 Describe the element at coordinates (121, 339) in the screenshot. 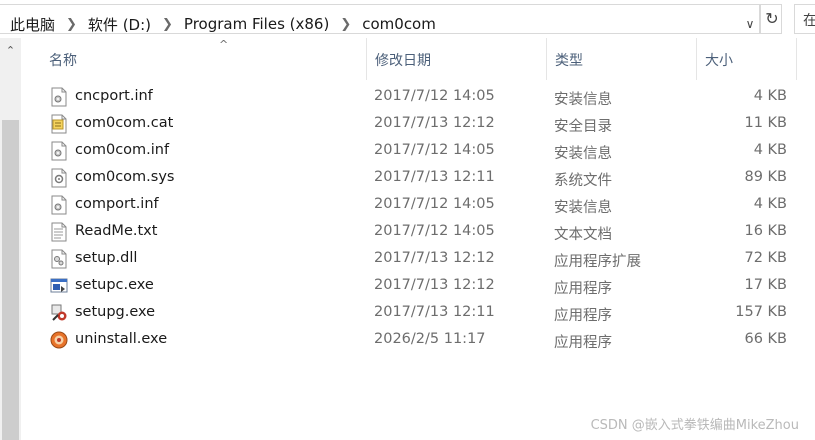

I see `file-name: uninstall.exe` at that location.